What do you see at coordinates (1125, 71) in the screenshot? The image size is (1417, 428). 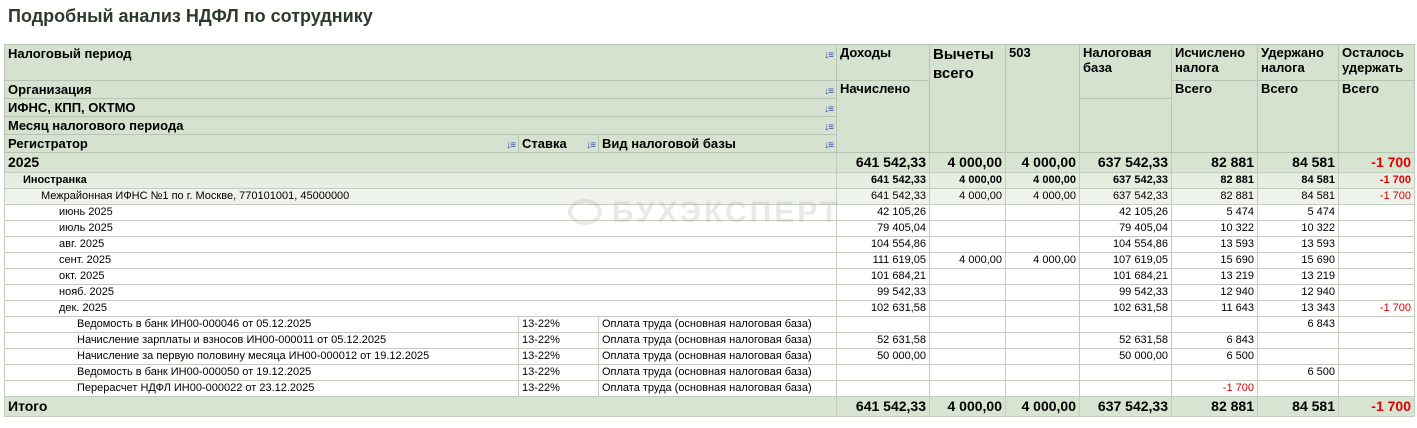 I see `header-tax-base: Налоговая база` at bounding box center [1125, 71].